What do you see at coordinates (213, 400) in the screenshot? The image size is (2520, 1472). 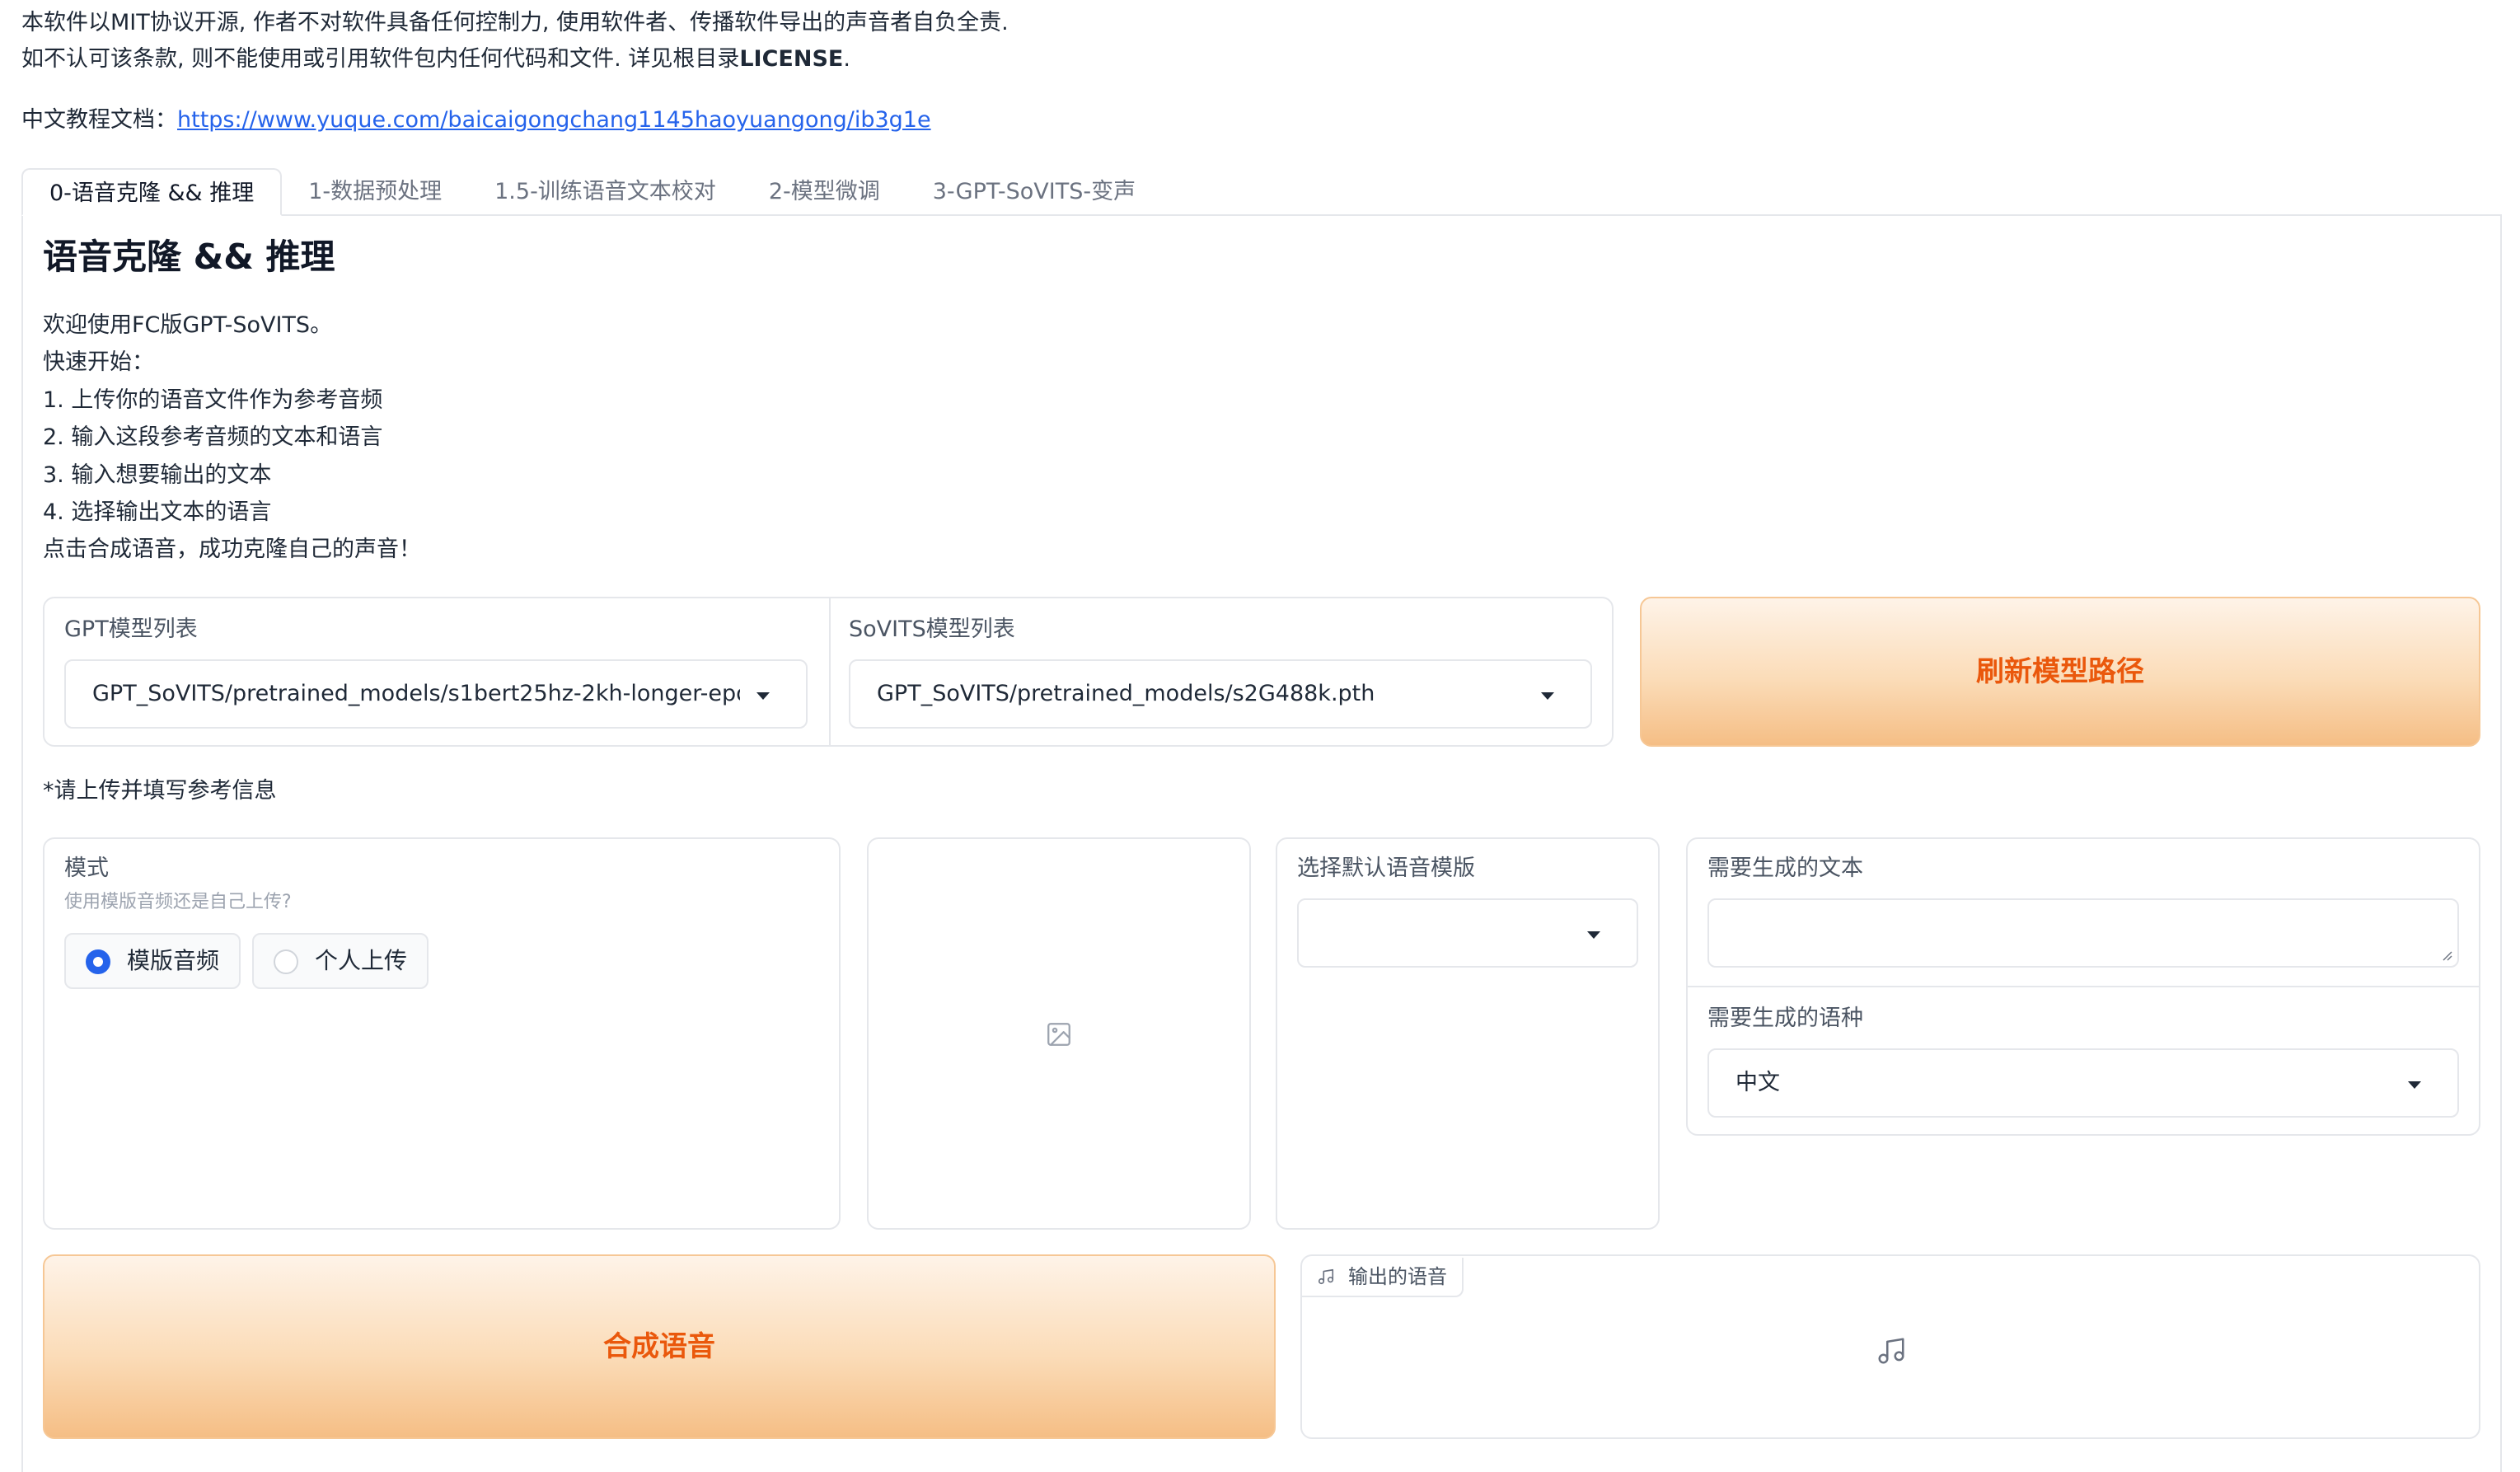 I see `intro-line: 1. 上传你的语音文件作为参考音频` at bounding box center [213, 400].